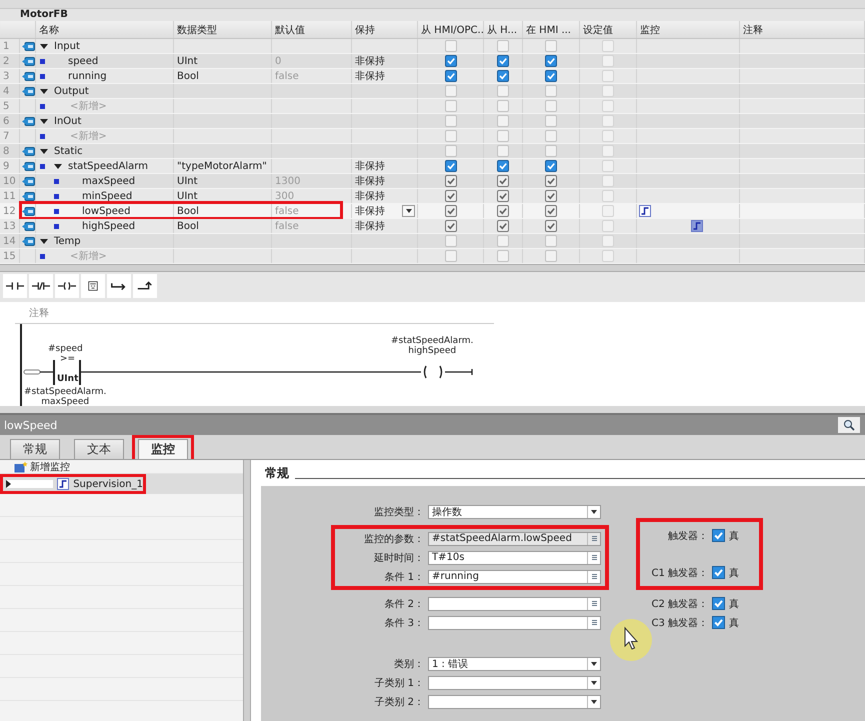  What do you see at coordinates (71, 91) in the screenshot?
I see `variable-name: Output` at bounding box center [71, 91].